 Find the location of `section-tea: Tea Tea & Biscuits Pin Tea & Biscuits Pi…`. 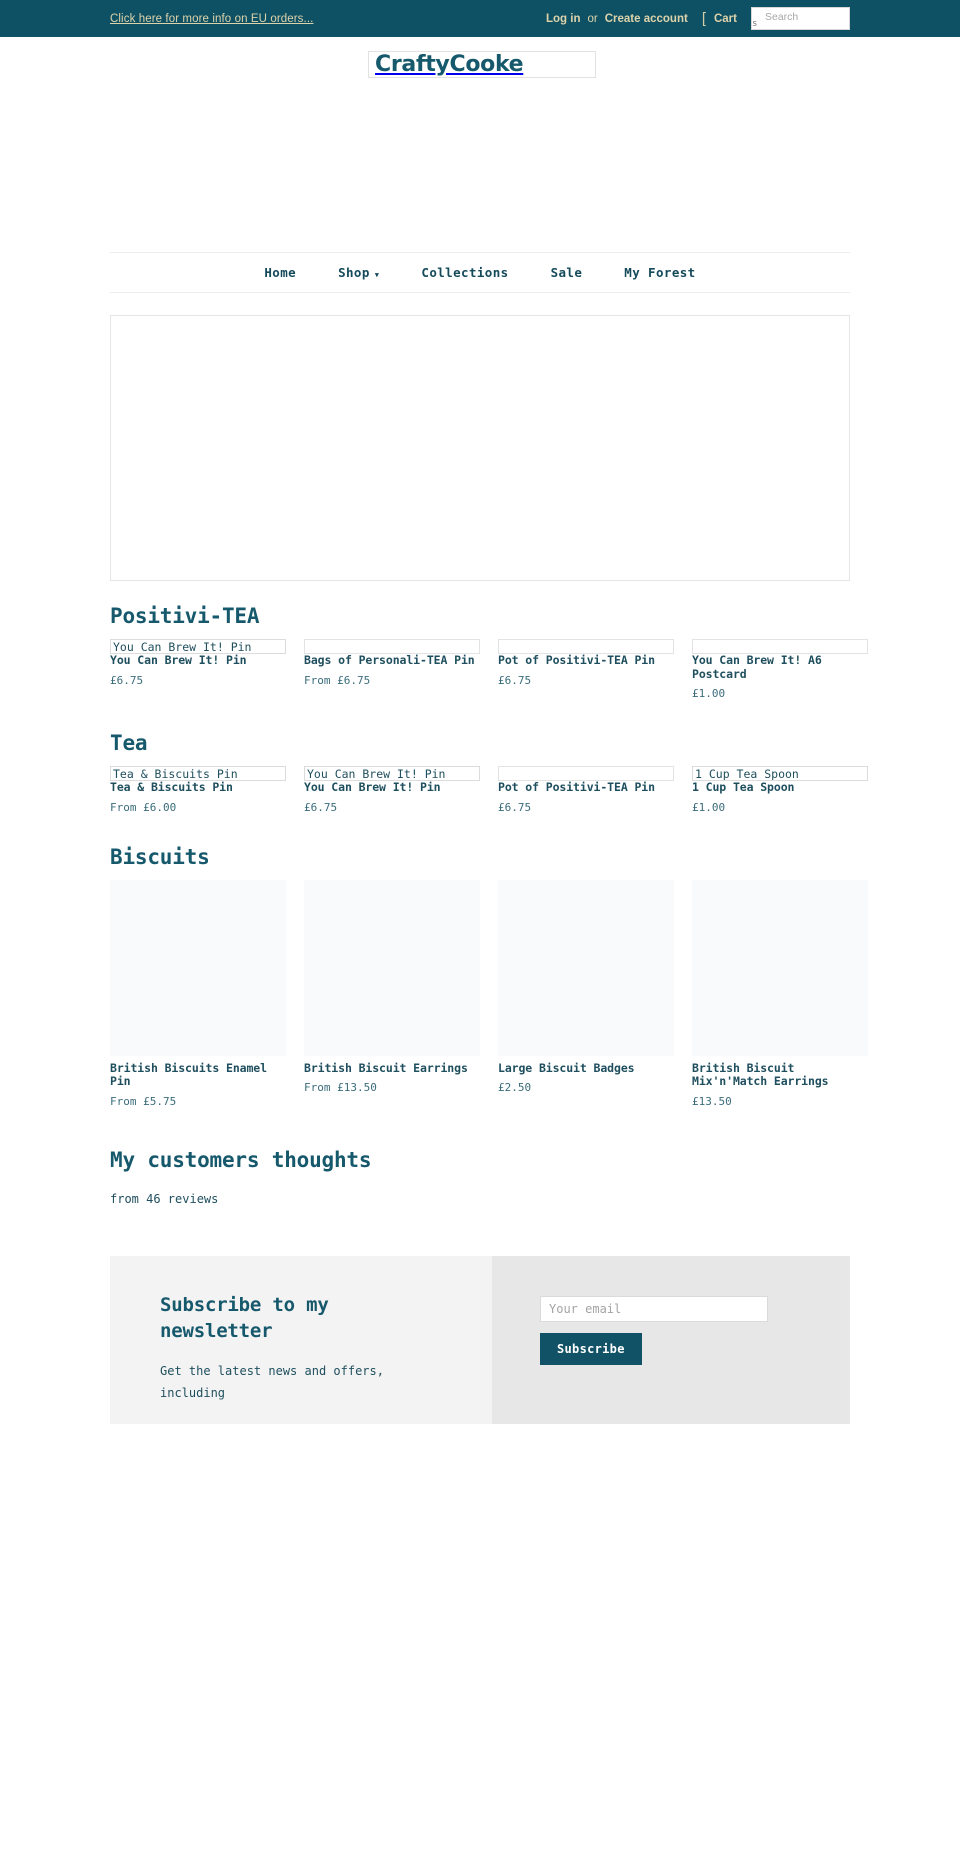

section-tea: Tea Tea & Biscuits Pin Tea & Biscuits Pi… is located at coordinates (489, 757).